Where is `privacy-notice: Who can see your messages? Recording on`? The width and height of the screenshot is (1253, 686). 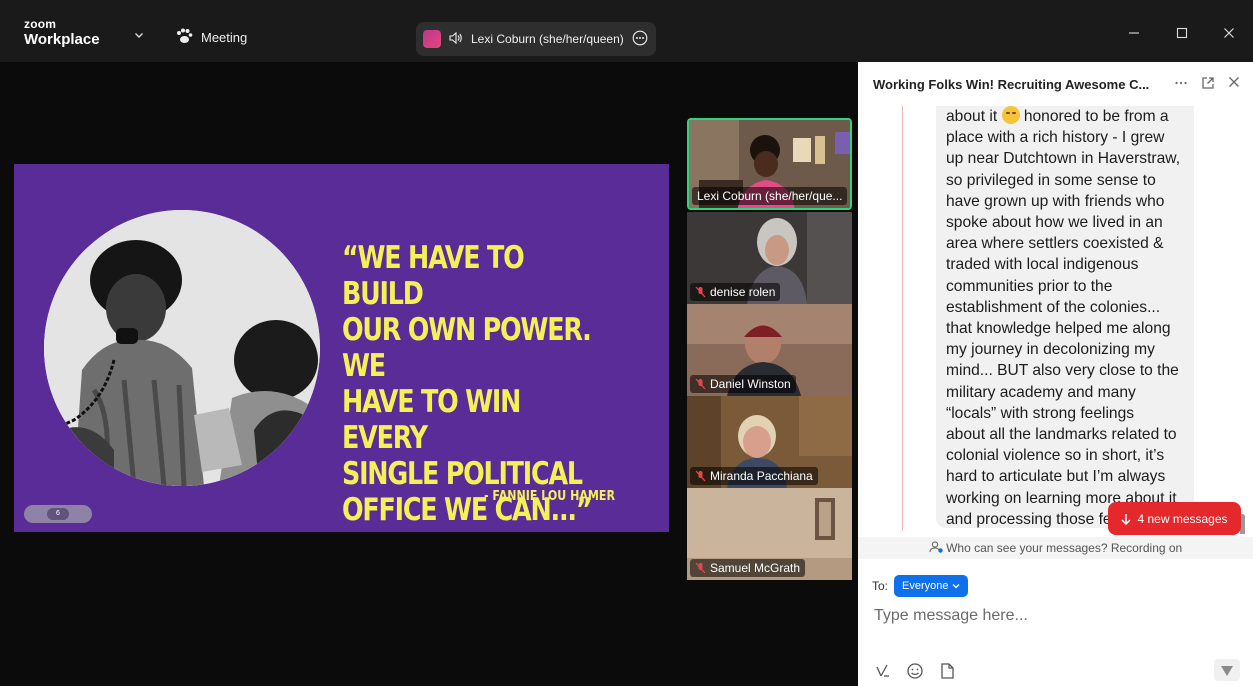 privacy-notice: Who can see your messages? Recording on is located at coordinates (1055, 548).